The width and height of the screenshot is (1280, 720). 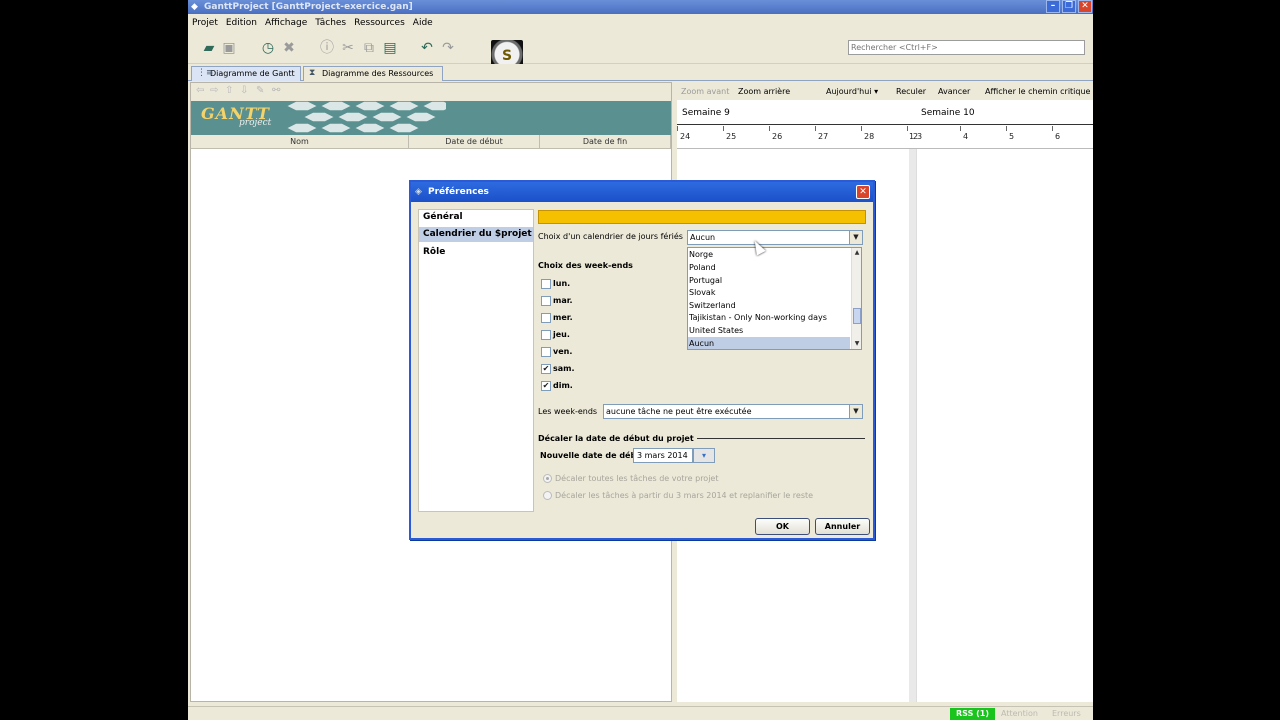 What do you see at coordinates (663, 455) in the screenshot?
I see `new-start-date-field: 3 mars 2014` at bounding box center [663, 455].